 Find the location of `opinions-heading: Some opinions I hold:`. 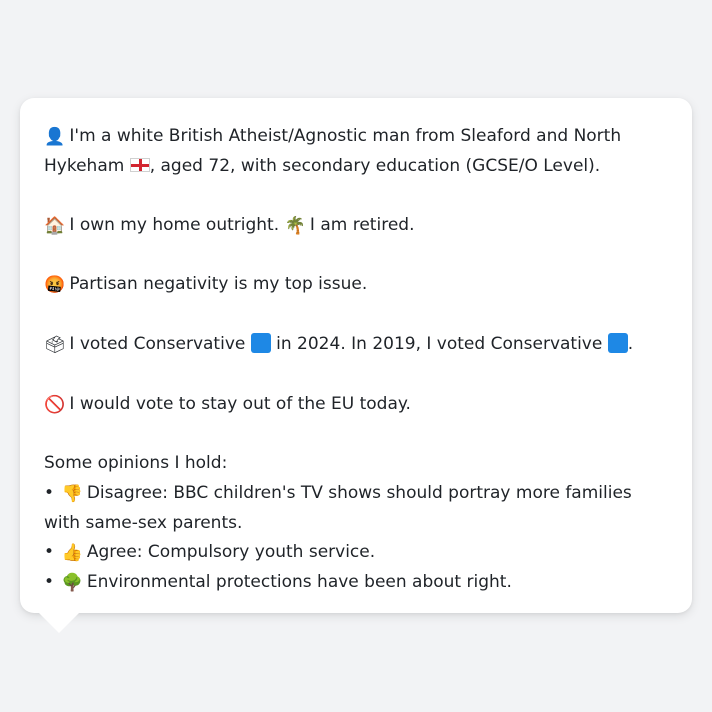

opinions-heading: Some opinions I hold: is located at coordinates (136, 463).